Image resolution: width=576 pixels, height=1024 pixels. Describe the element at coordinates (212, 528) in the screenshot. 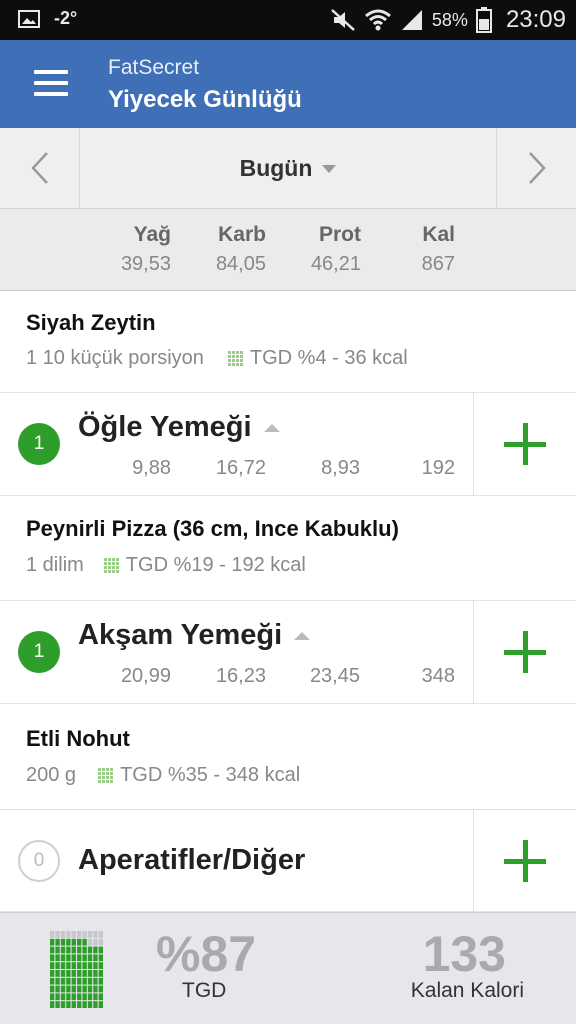

I see `food-name: Peynirli Pizza (36 cm, Ince Kabuklu)` at that location.